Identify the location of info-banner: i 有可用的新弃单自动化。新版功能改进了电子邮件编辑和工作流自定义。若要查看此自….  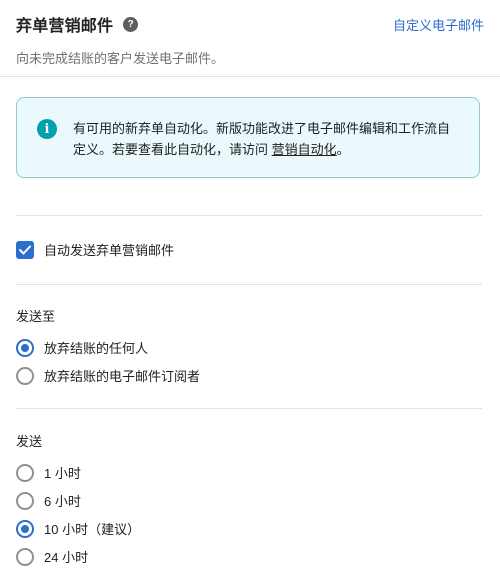
(248, 137).